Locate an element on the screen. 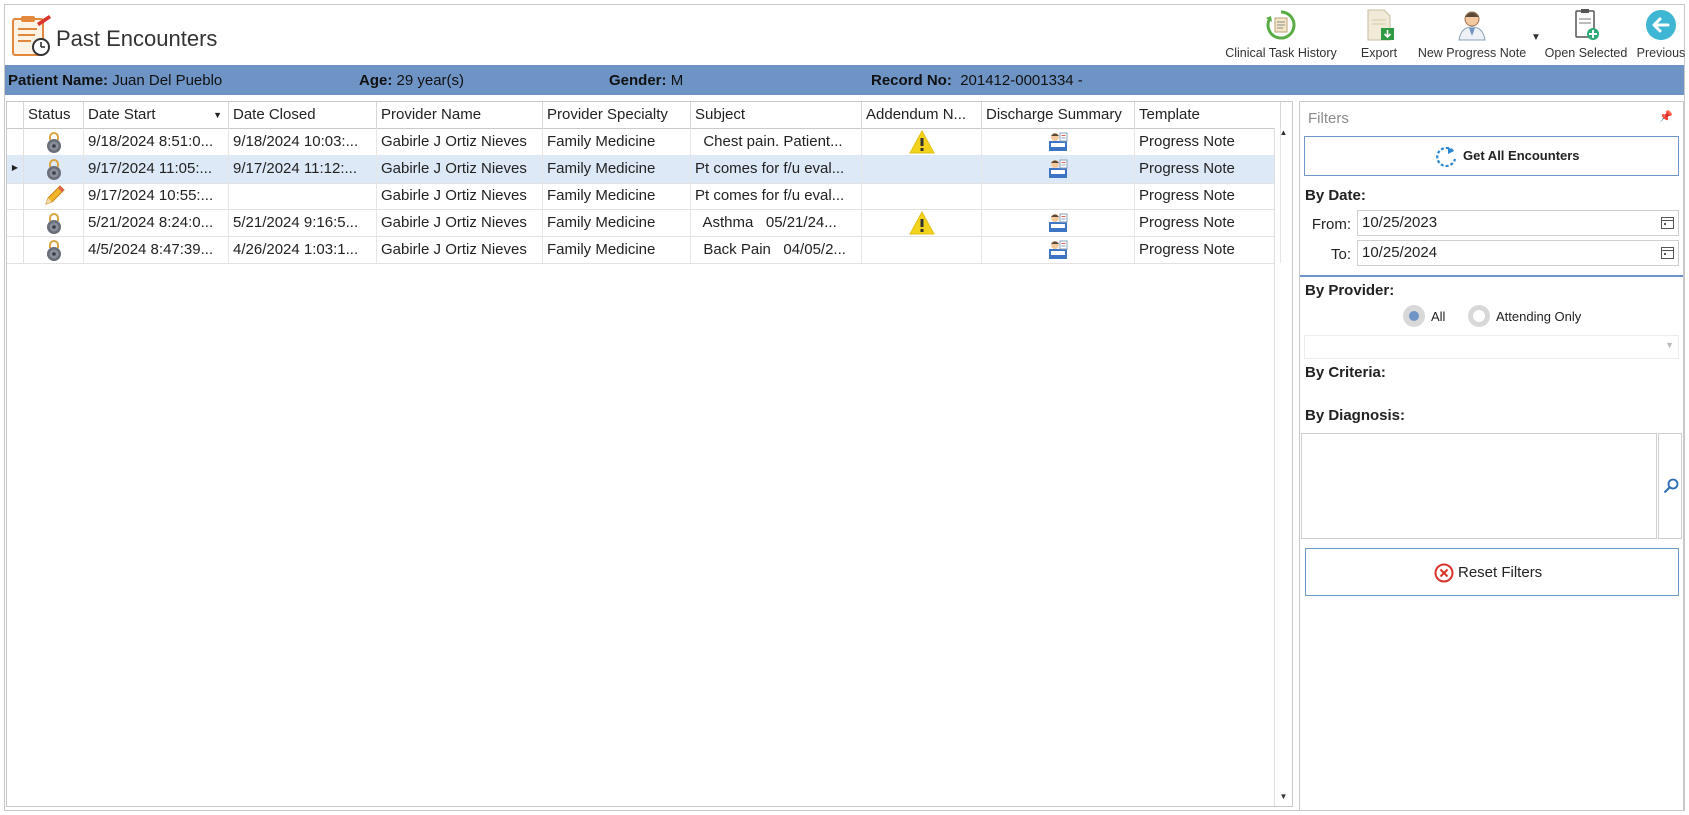  column-header-discharge-summary: Discharge Summary is located at coordinates (1058, 115).